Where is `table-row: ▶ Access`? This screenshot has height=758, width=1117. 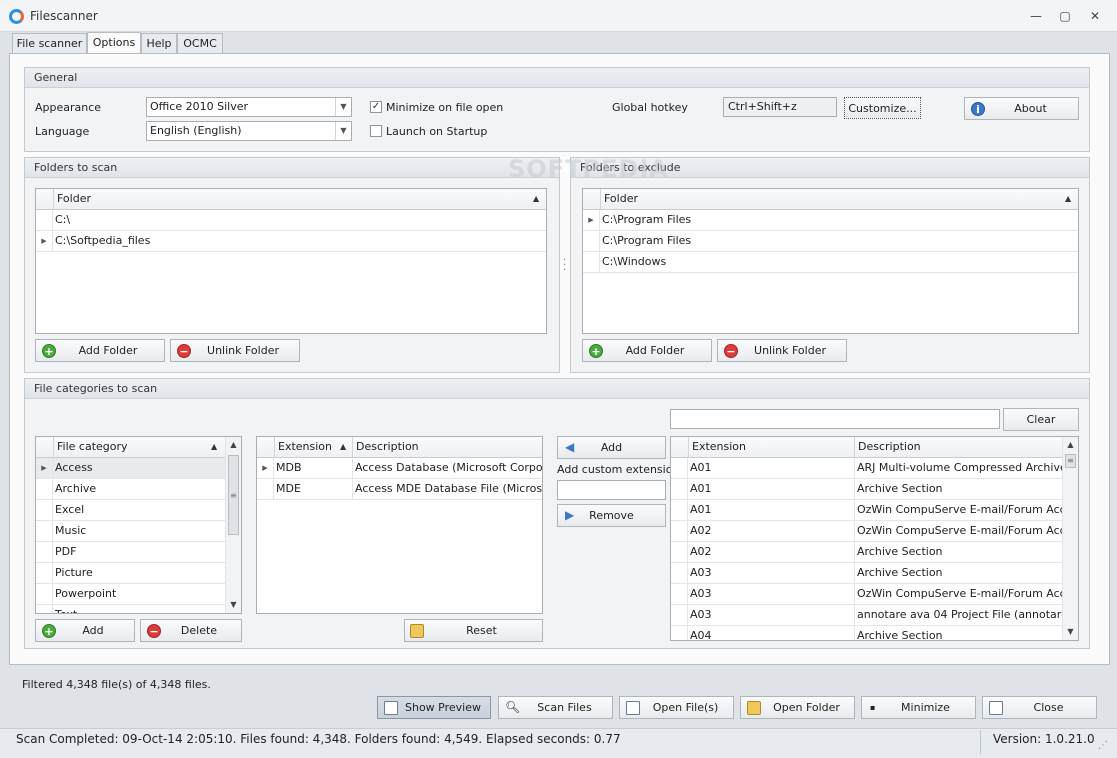 table-row: ▶ Access is located at coordinates (130, 468).